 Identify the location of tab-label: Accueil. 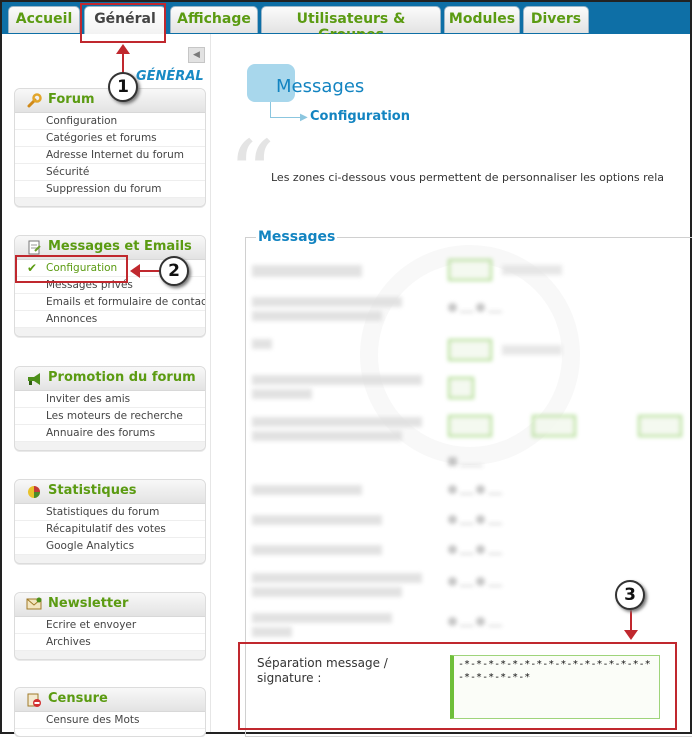
(44, 19).